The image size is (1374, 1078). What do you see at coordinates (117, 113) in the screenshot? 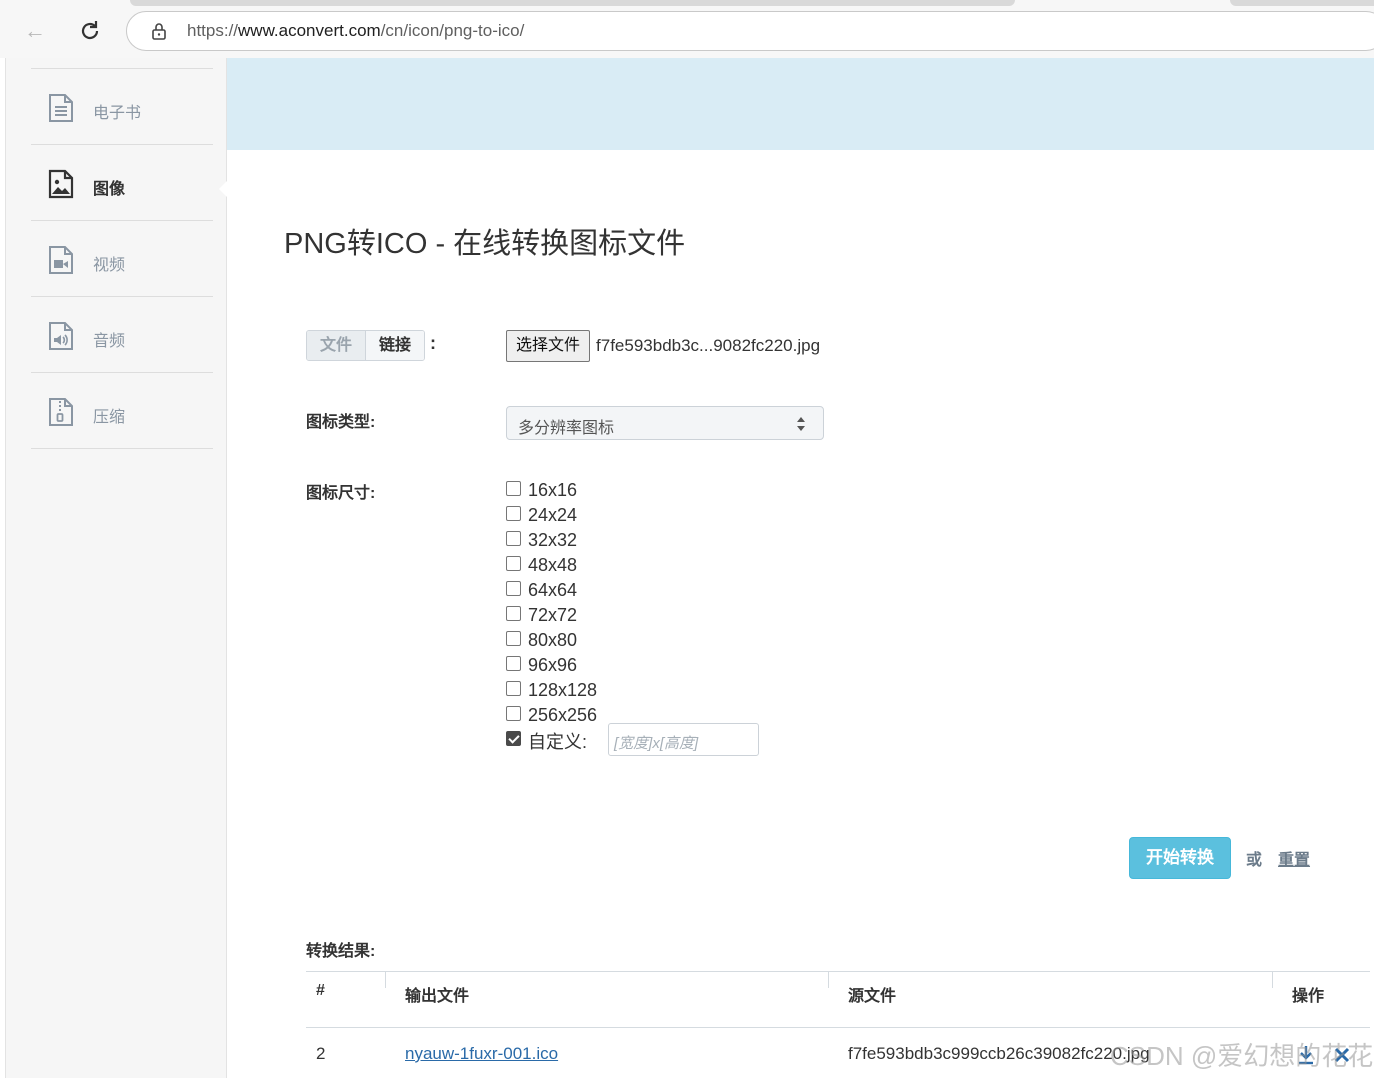
I see `sidebar-item-label: 电子书` at bounding box center [117, 113].